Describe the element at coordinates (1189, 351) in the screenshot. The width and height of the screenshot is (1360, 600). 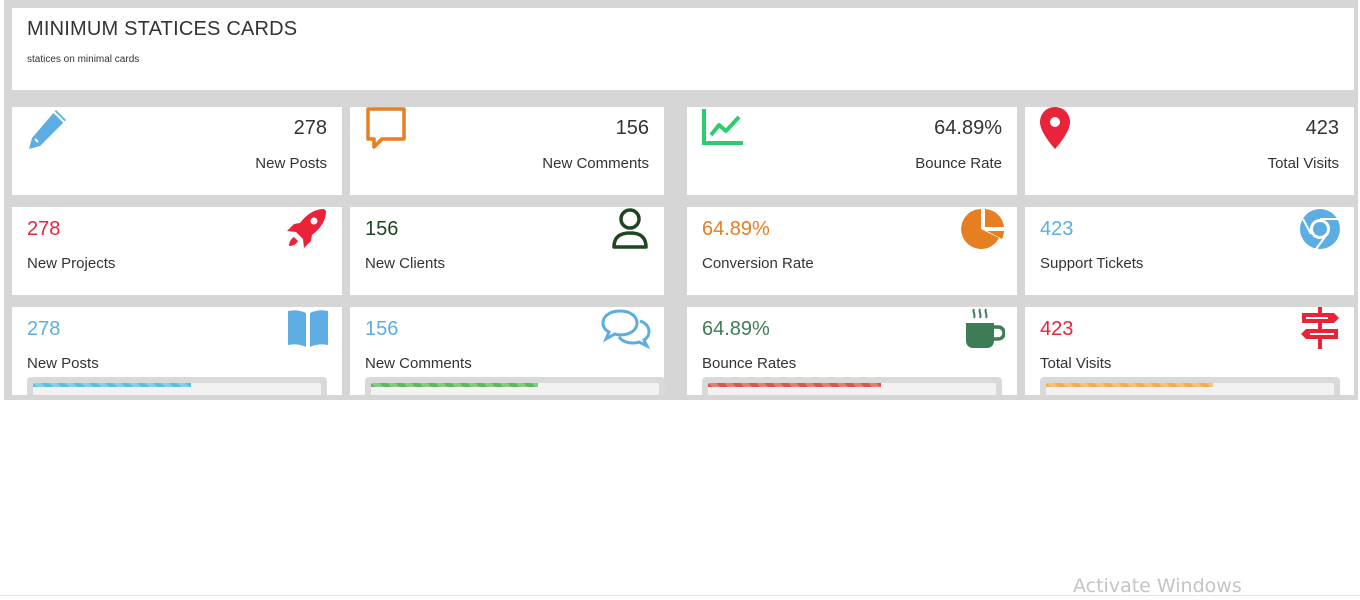
I see `stat-card-total-visits-progress: 423 Total Visits` at that location.